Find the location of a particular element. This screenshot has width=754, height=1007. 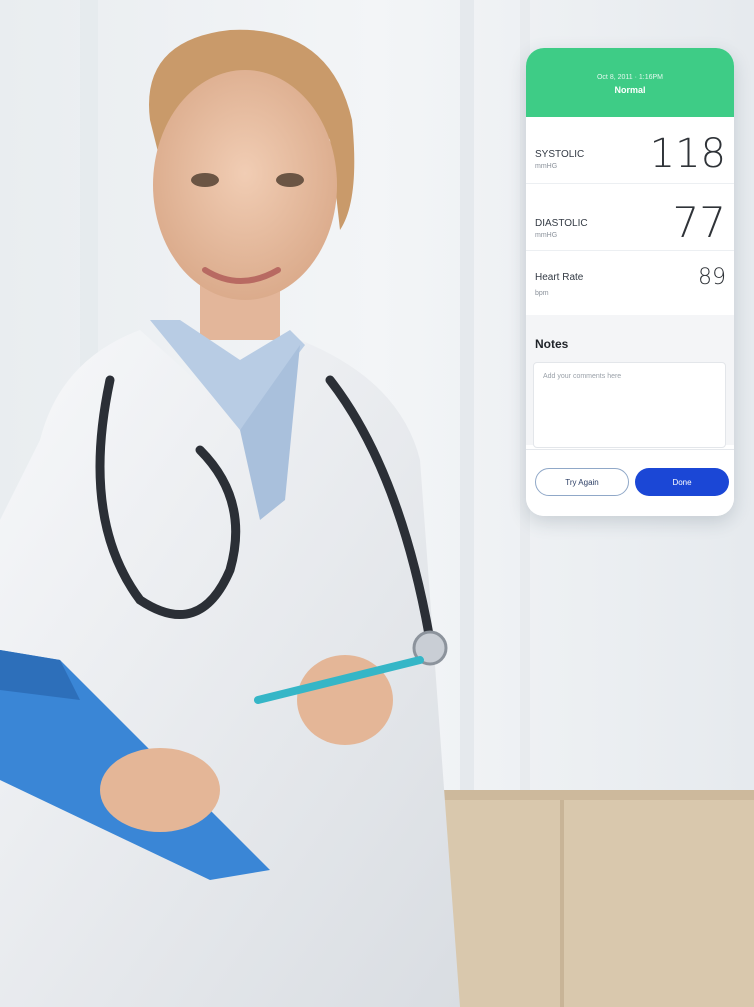

action-bar: Try Again Done is located at coordinates (630, 482).